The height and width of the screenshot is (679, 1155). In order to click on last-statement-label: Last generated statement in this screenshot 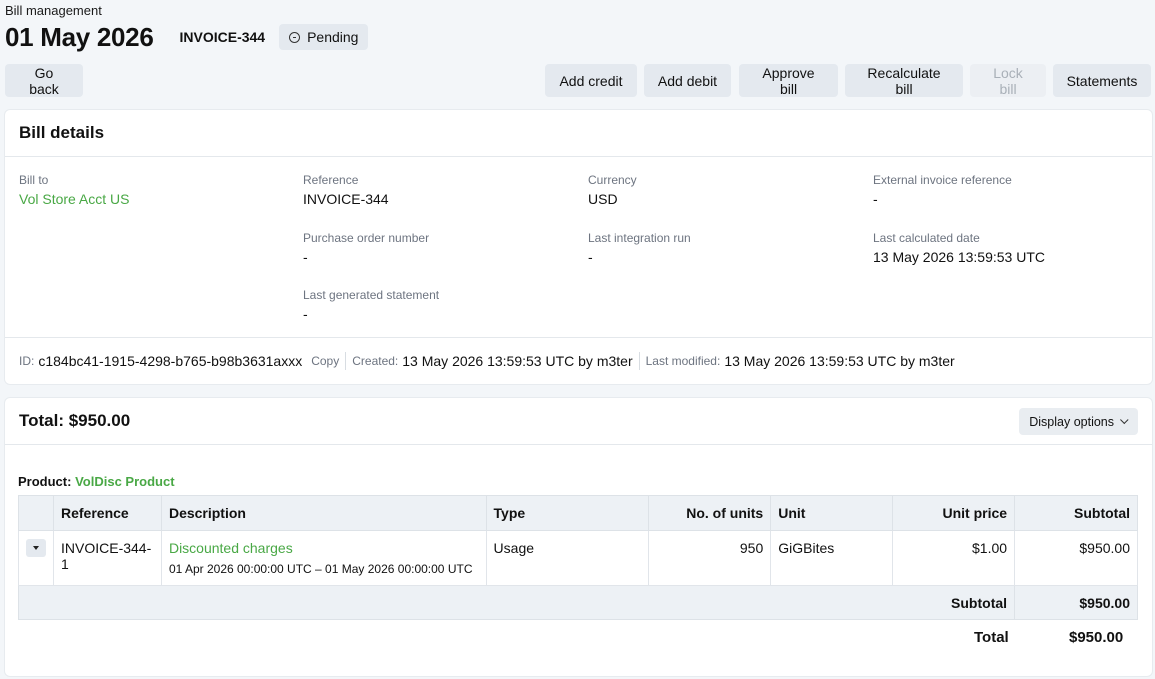, I will do `click(371, 295)`.